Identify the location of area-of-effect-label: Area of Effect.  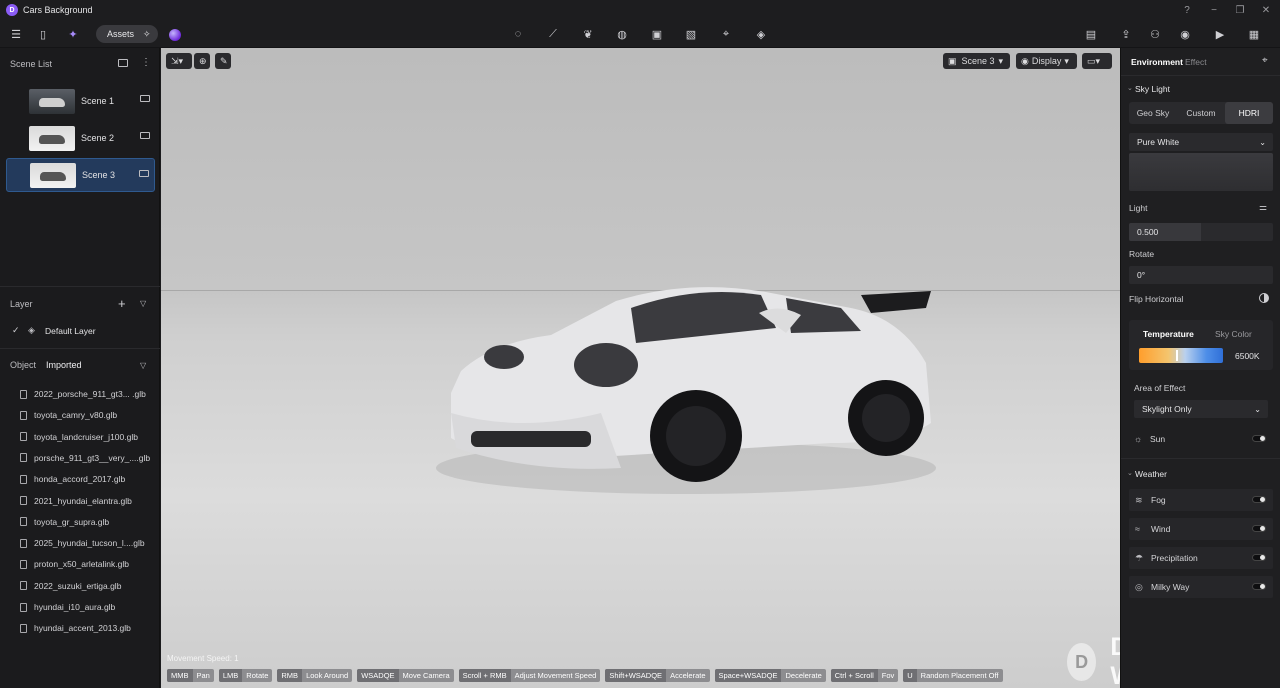
(1160, 388).